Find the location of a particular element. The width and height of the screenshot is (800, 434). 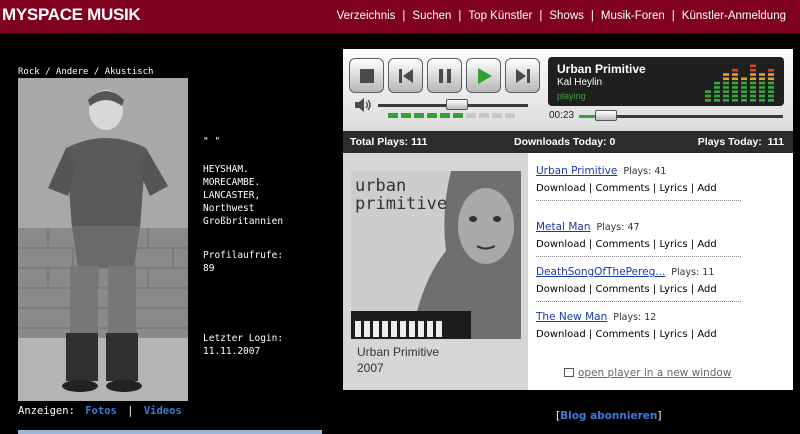

downloads-today: Downloads Today: 0 is located at coordinates (565, 142).